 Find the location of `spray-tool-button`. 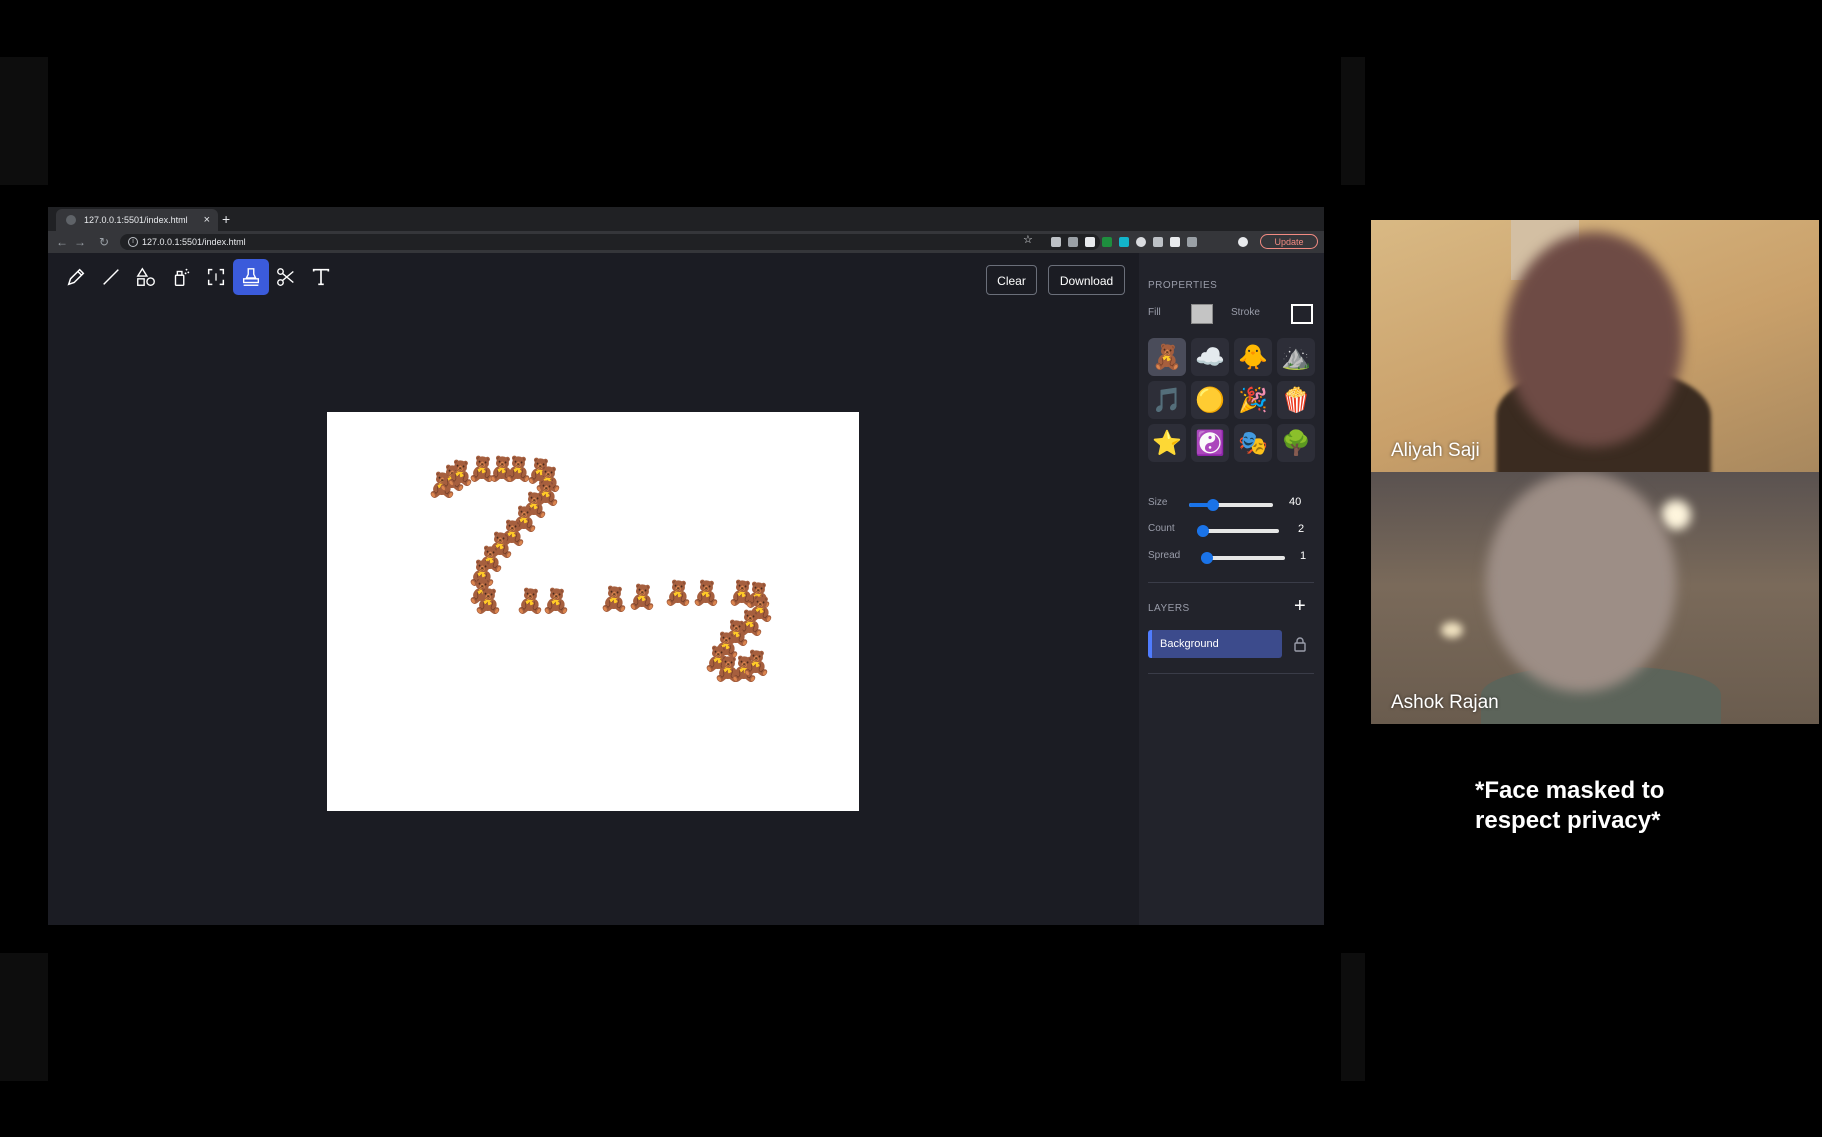

spray-tool-button is located at coordinates (181, 277).